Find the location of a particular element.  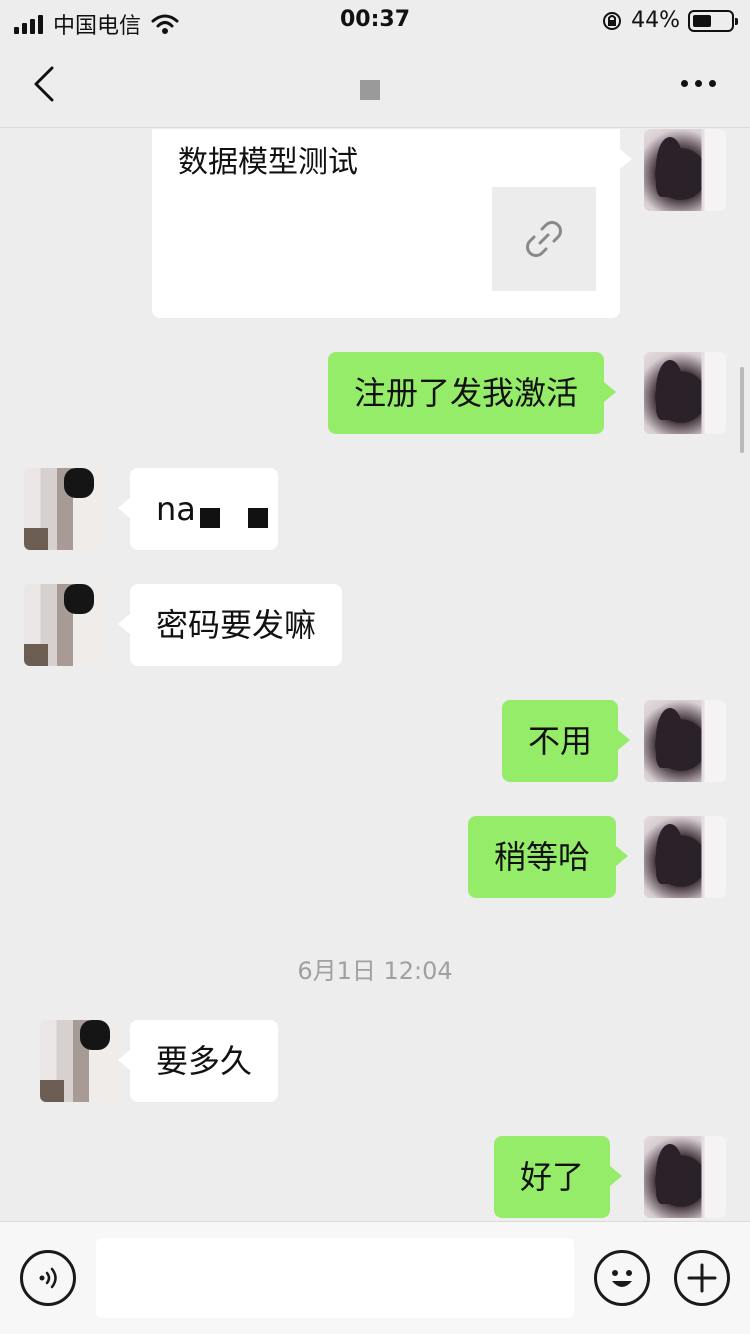

message-text: 不用 is located at coordinates (560, 741).